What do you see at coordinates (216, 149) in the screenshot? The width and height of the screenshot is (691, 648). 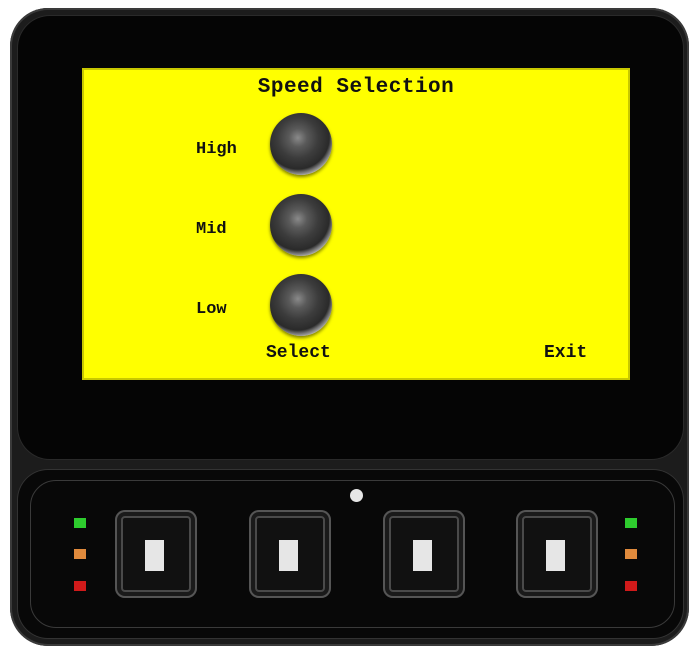 I see `option-label-high: High` at bounding box center [216, 149].